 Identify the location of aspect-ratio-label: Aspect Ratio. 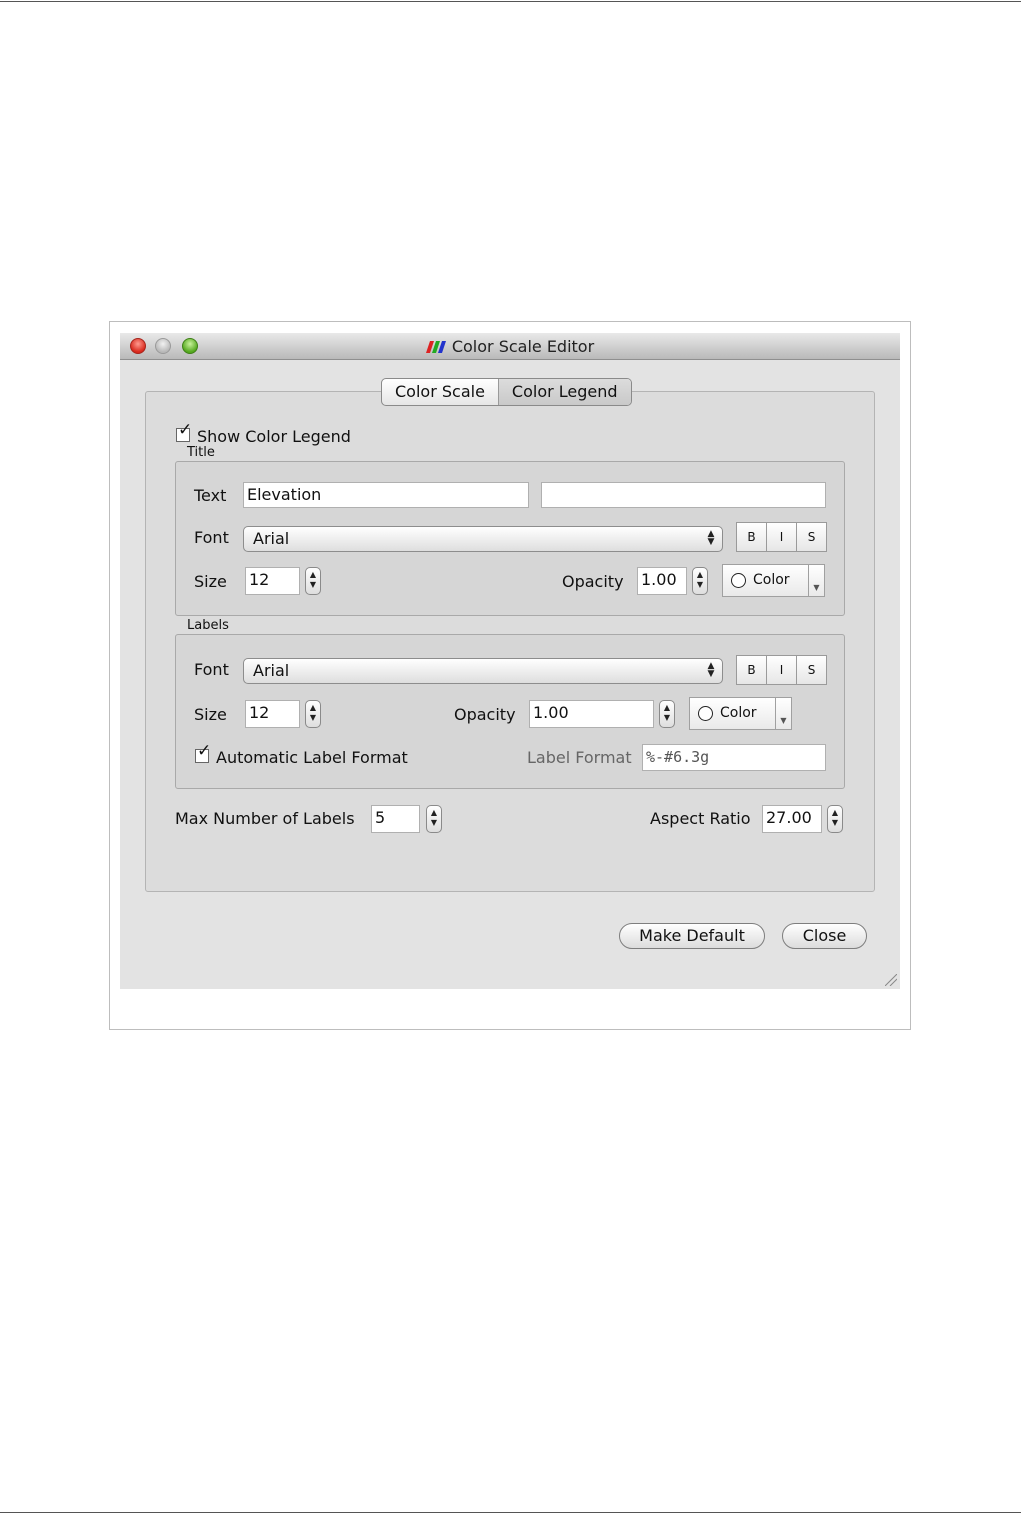
(700, 818).